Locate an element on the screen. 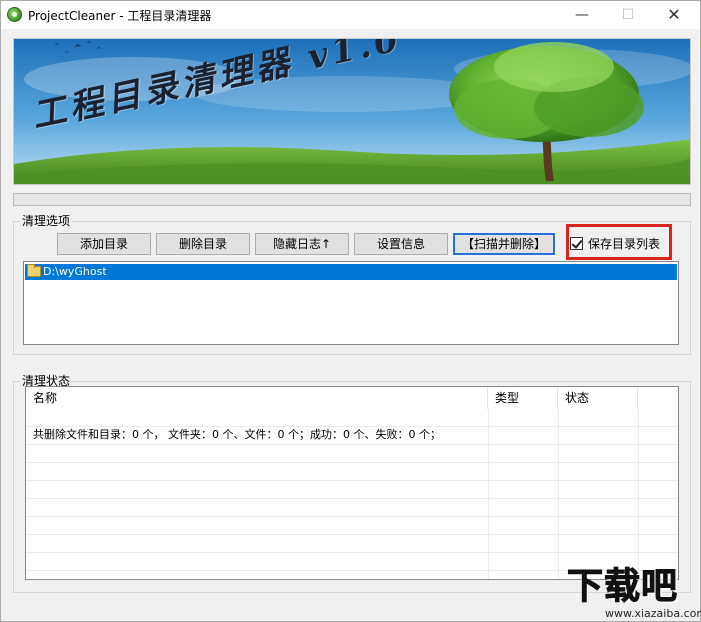 The height and width of the screenshot is (622, 701). column-header-type: 类型 is located at coordinates (523, 398).